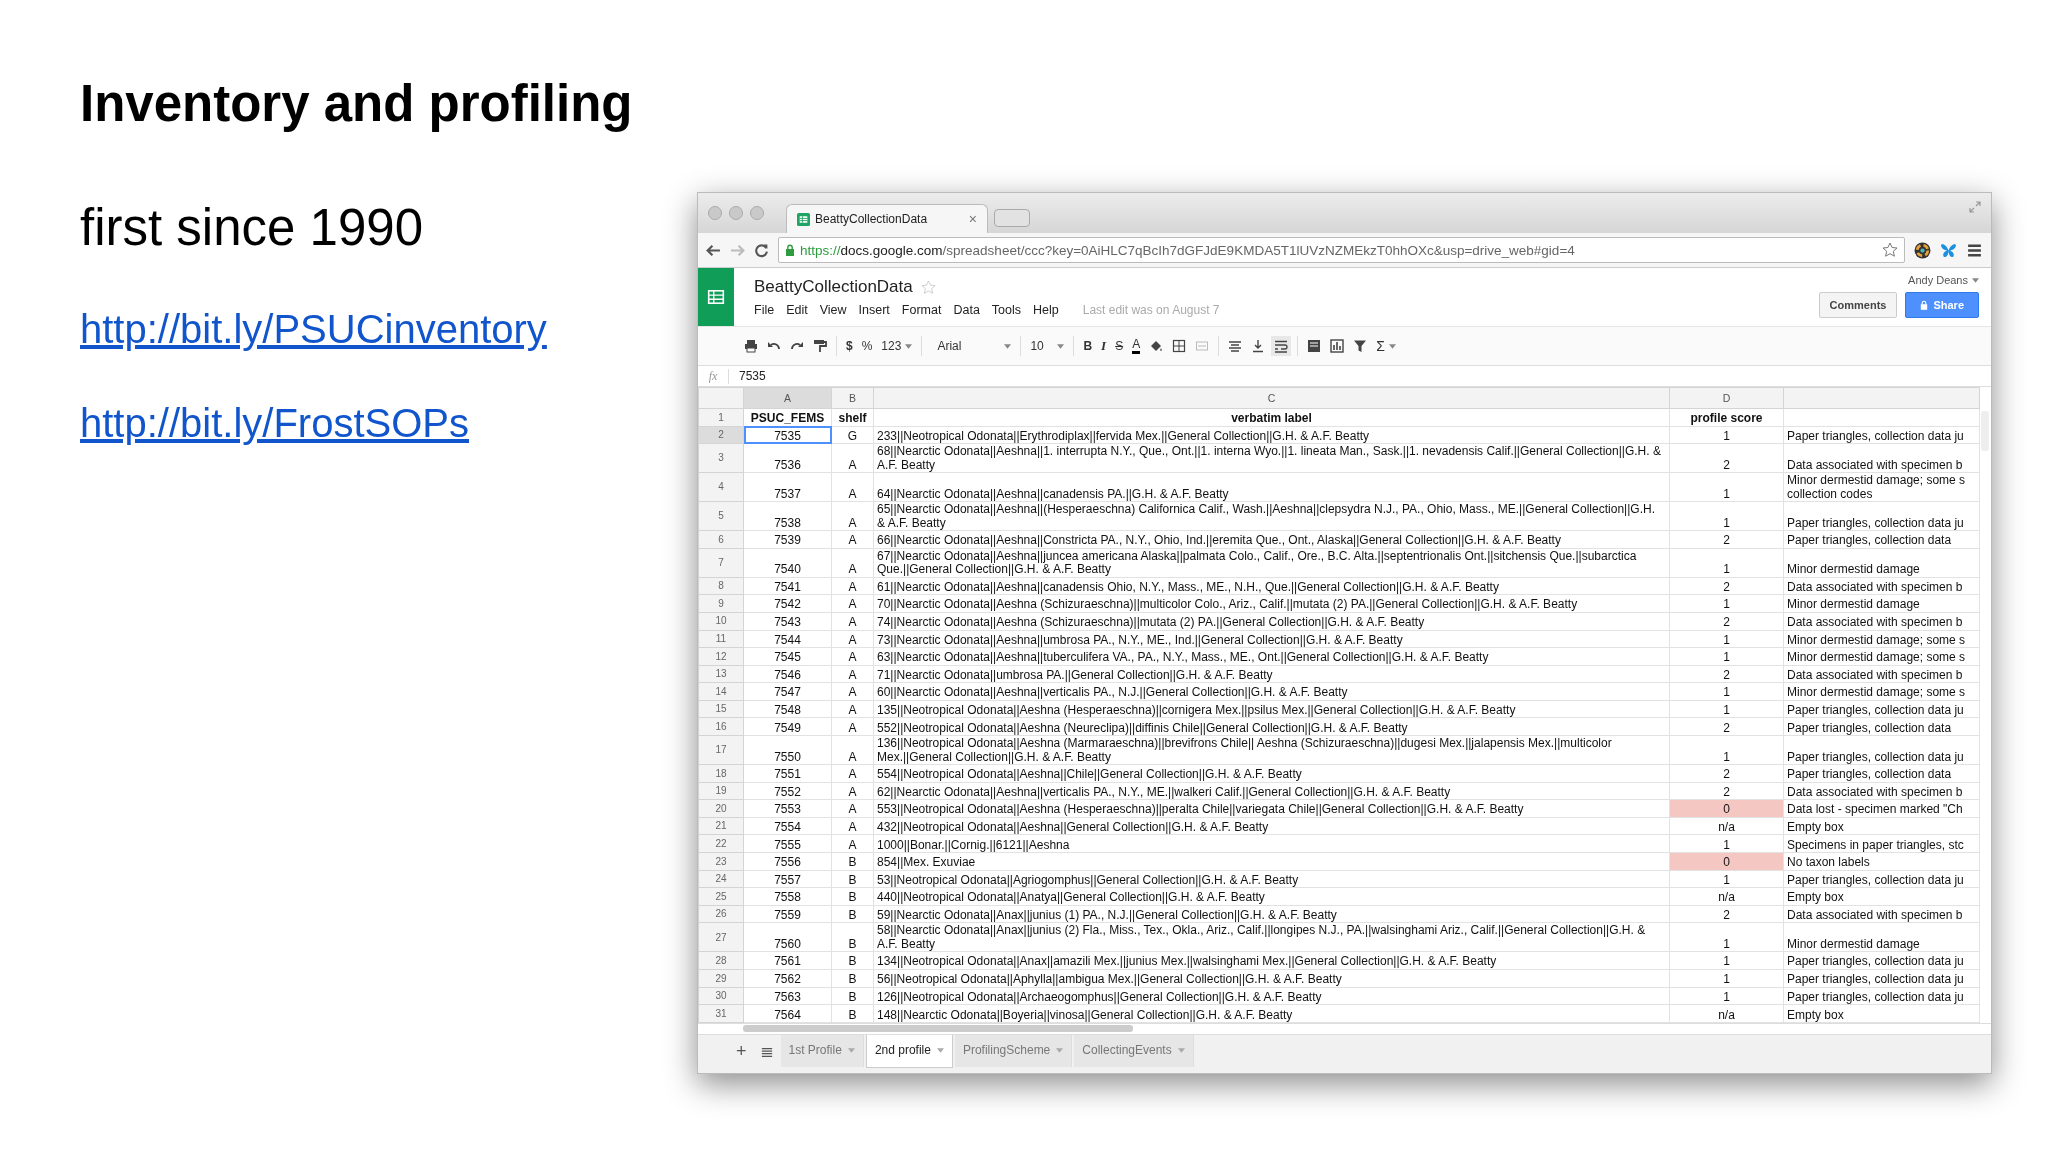  I want to click on table-cell: 53||Neotropical Odonata||Agriogomphus||General Collection||G.H. & A.F. Beatty, so click(1271, 879).